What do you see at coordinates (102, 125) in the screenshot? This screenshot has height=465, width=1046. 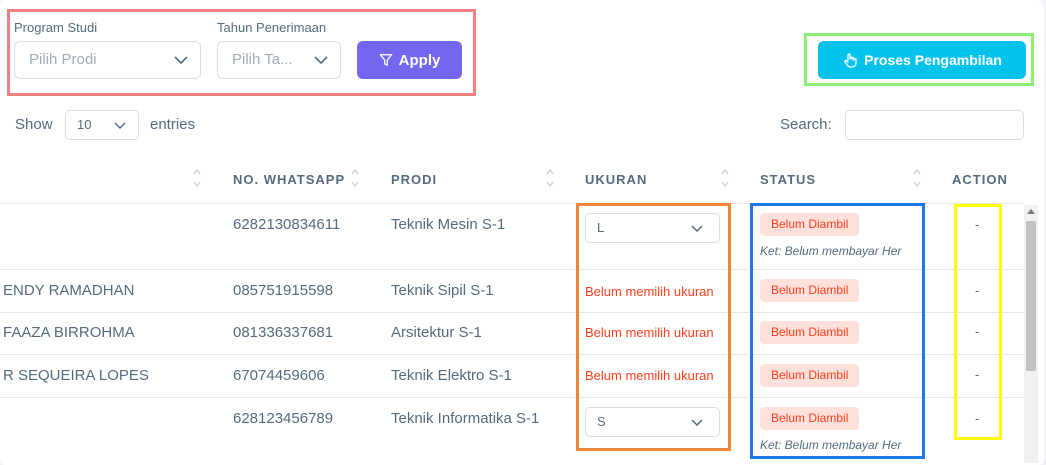 I see `entries-select: 10` at bounding box center [102, 125].